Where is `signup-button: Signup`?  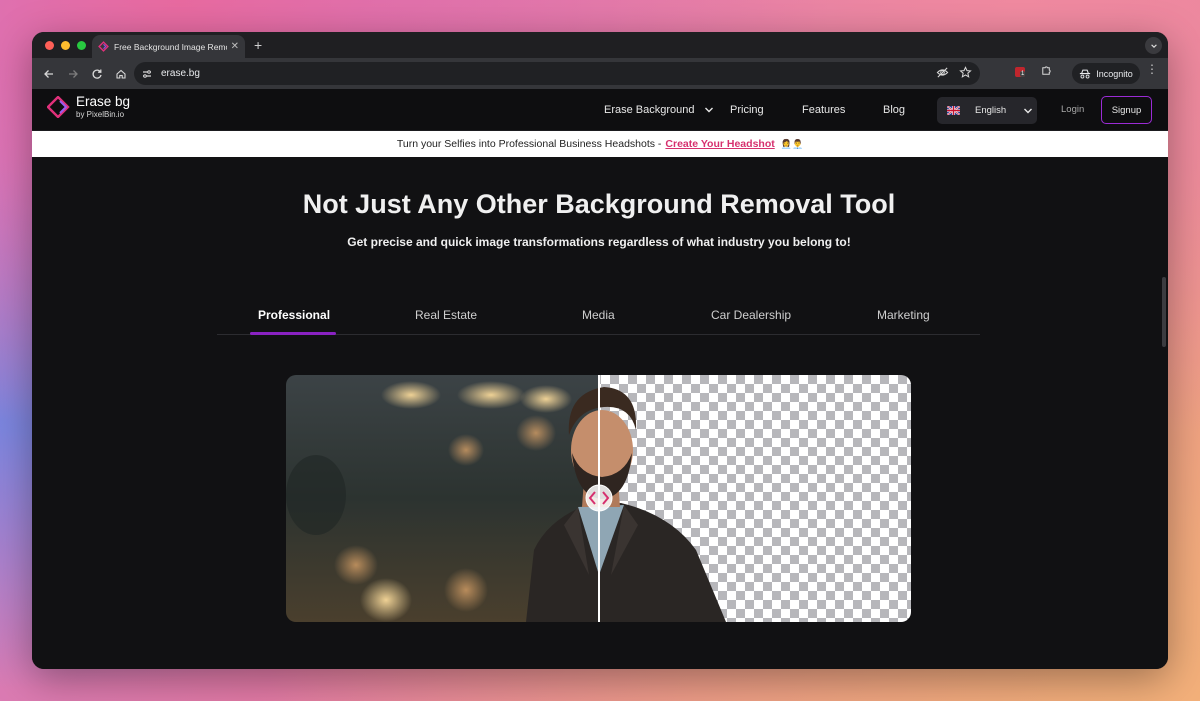 signup-button: Signup is located at coordinates (1126, 110).